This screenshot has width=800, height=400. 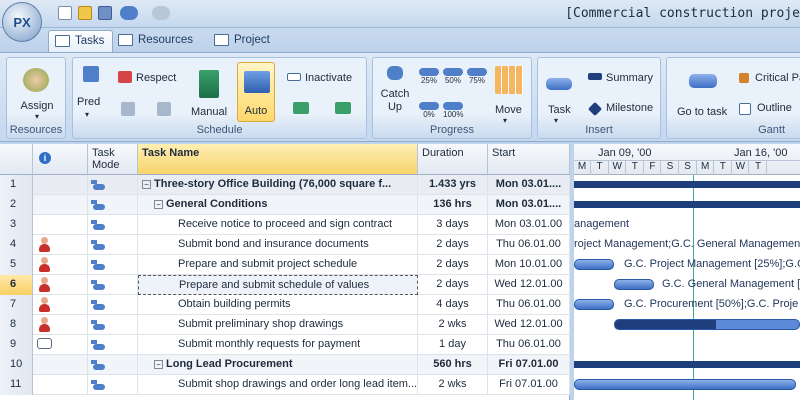 What do you see at coordinates (429, 76) in the screenshot?
I see `progress-25-button: 25%` at bounding box center [429, 76].